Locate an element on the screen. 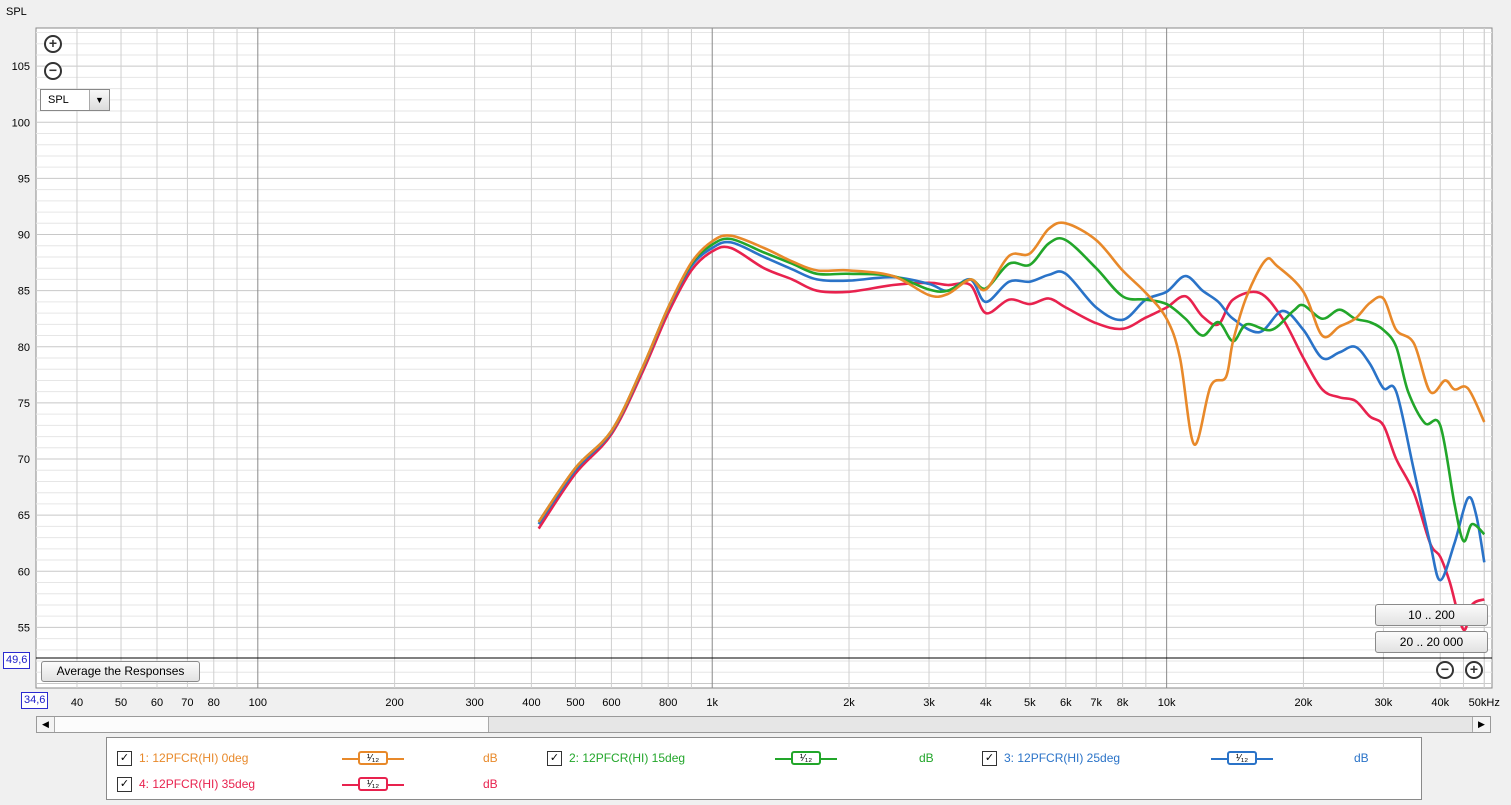  x-tick-label: 200 is located at coordinates (394, 703).